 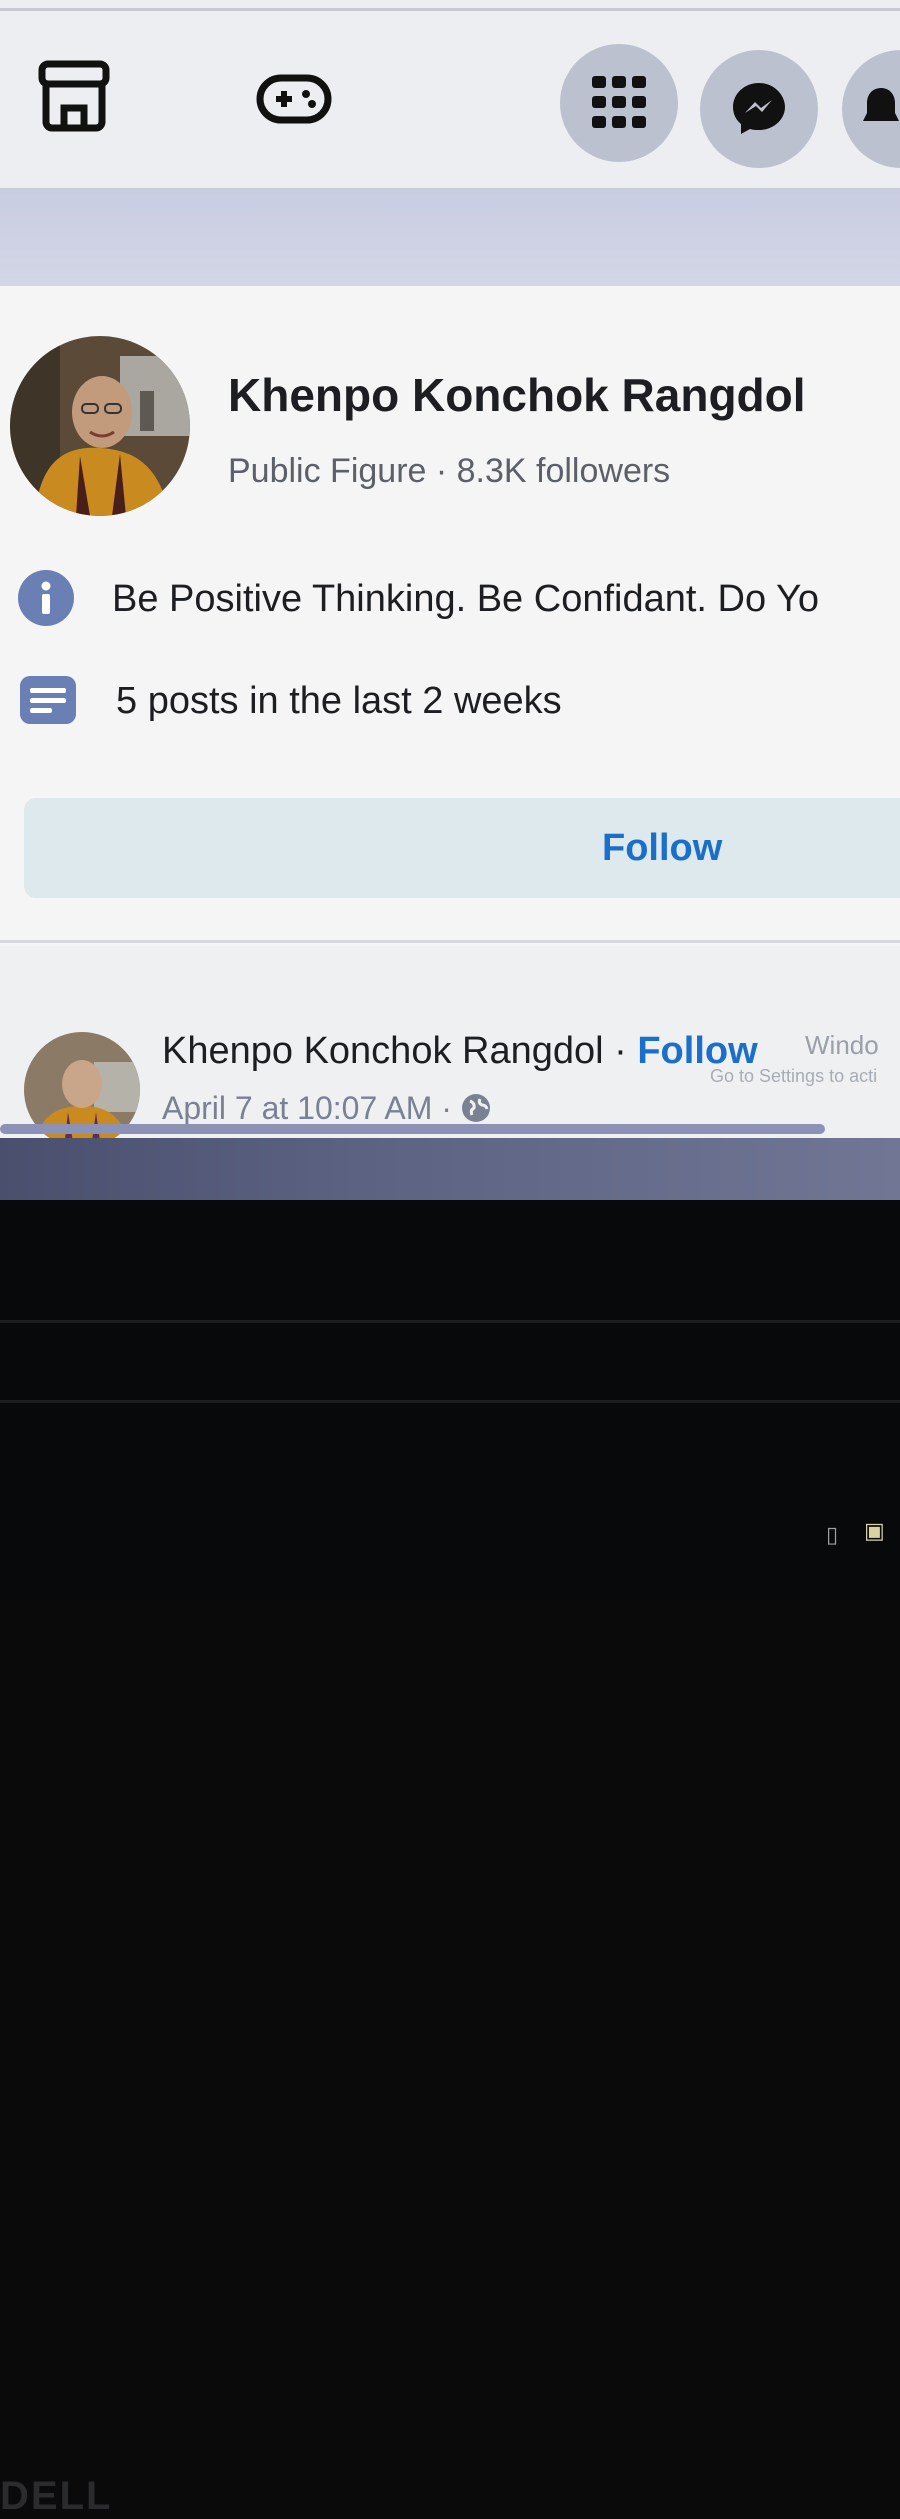 What do you see at coordinates (311, 1108) in the screenshot?
I see `post-date-text: April 7 at 10:07 AM ·` at bounding box center [311, 1108].